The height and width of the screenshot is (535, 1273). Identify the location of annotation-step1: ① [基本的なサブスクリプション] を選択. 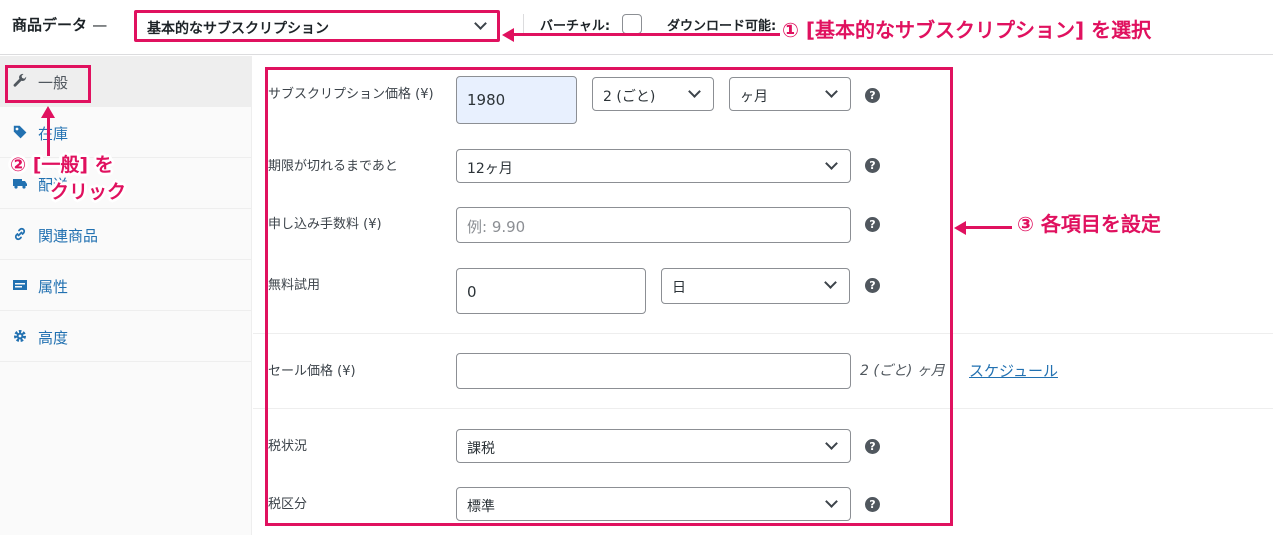
(967, 30).